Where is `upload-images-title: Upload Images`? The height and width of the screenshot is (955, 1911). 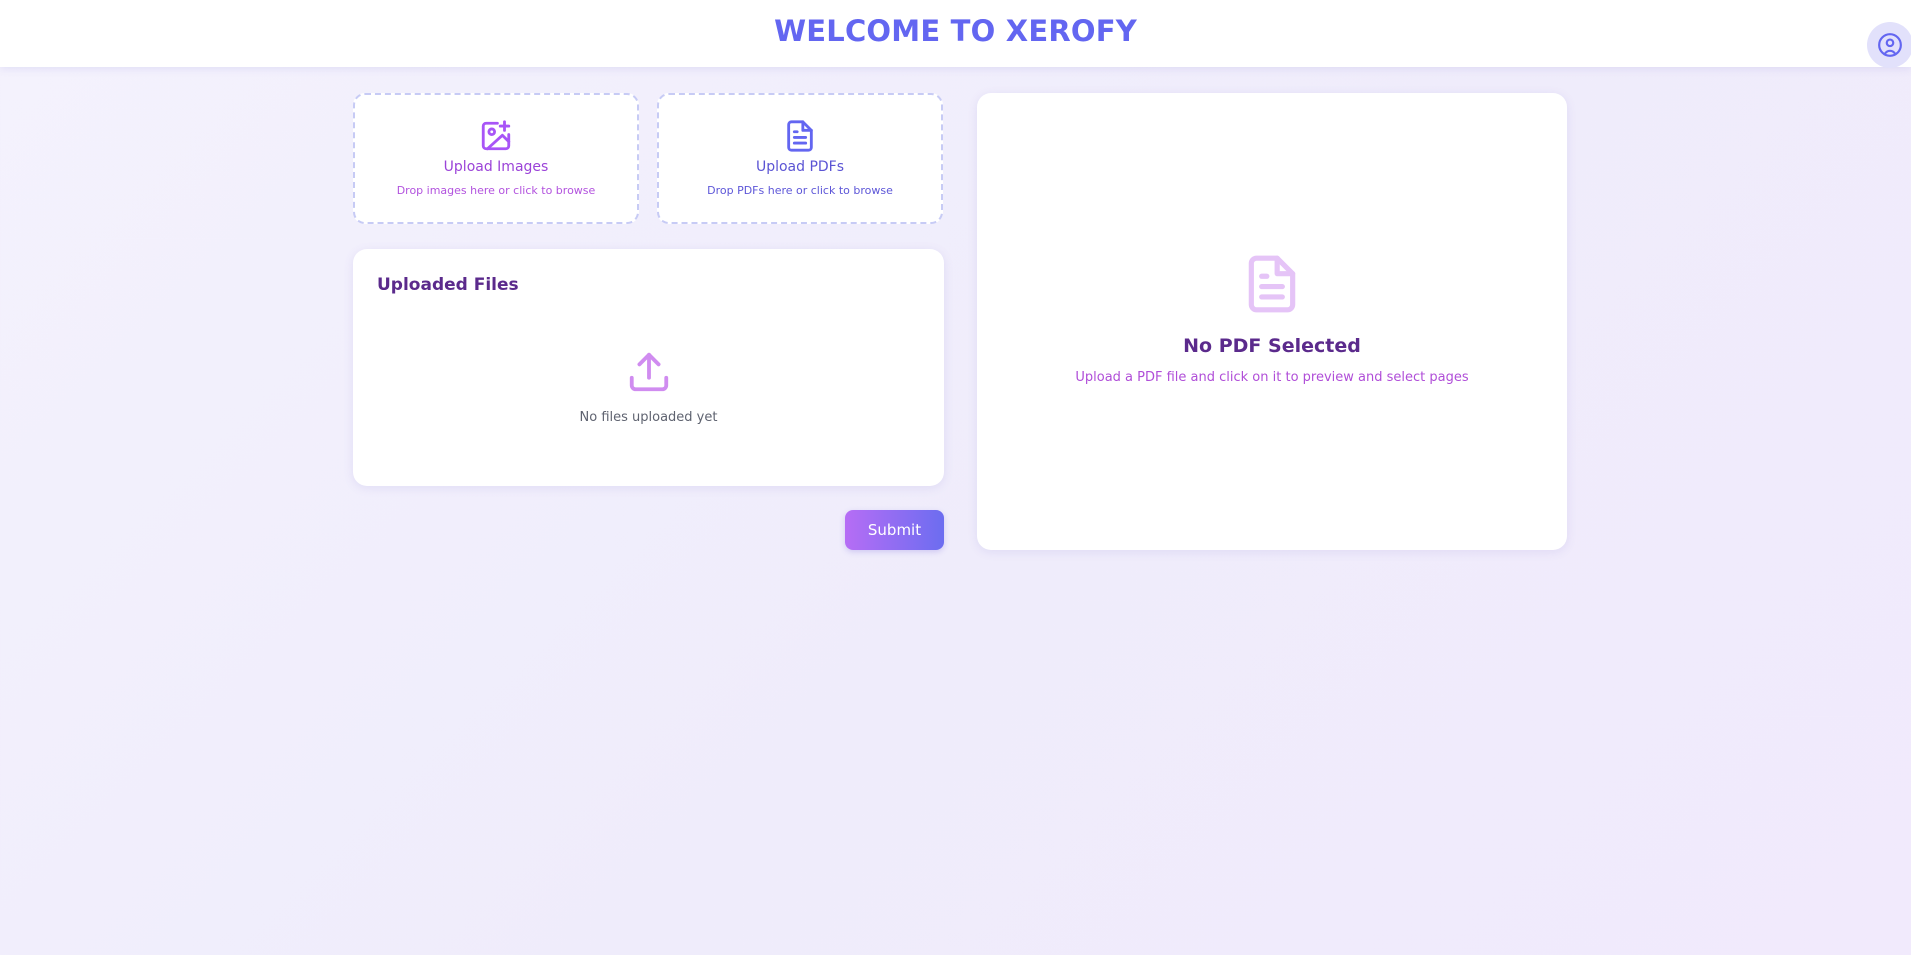
upload-images-title: Upload Images is located at coordinates (496, 167).